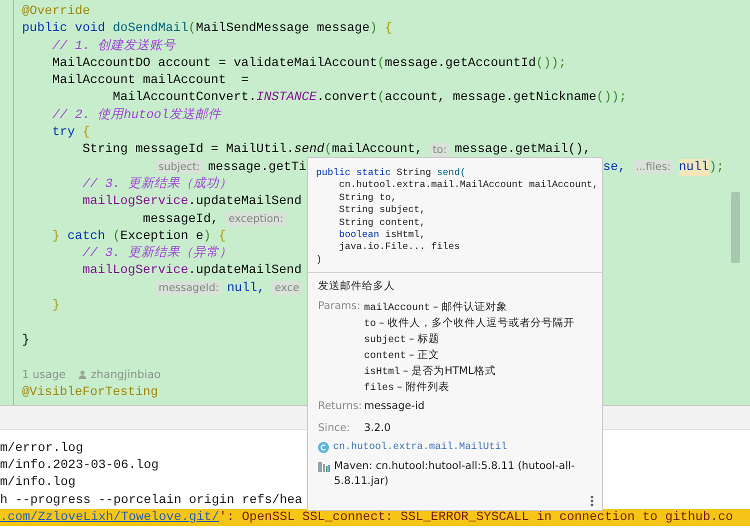  What do you see at coordinates (423, 387) in the screenshot?
I see `param-description: – 附件列表` at bounding box center [423, 387].